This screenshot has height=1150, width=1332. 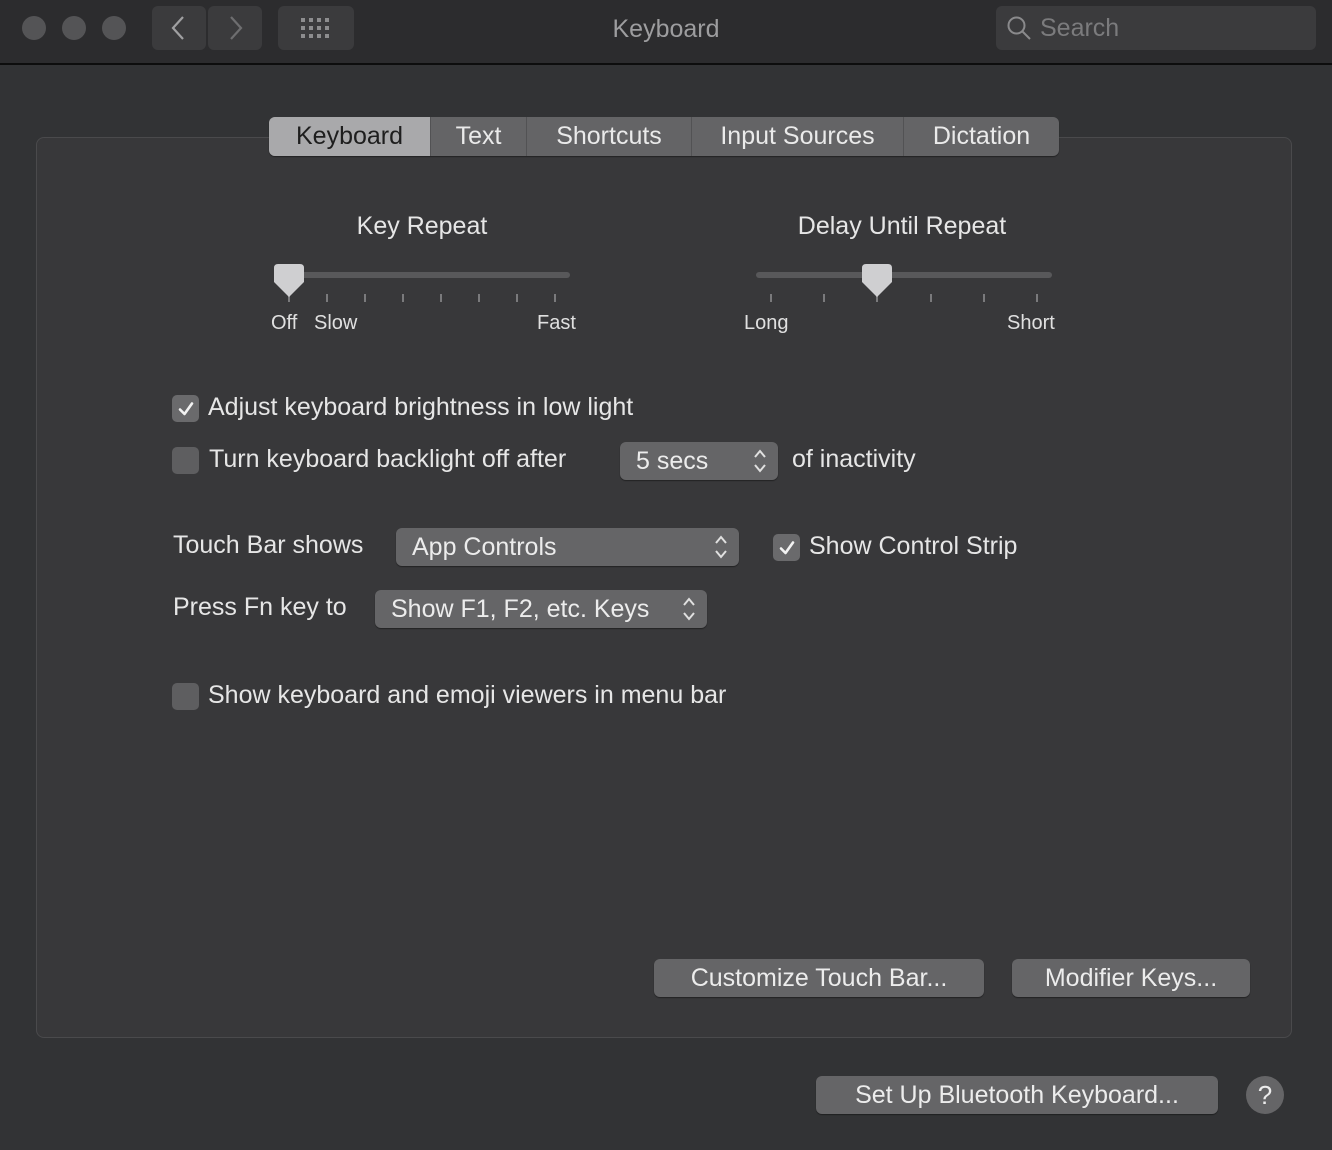 What do you see at coordinates (672, 460) in the screenshot?
I see `backlight-timeout-value: 5 secs` at bounding box center [672, 460].